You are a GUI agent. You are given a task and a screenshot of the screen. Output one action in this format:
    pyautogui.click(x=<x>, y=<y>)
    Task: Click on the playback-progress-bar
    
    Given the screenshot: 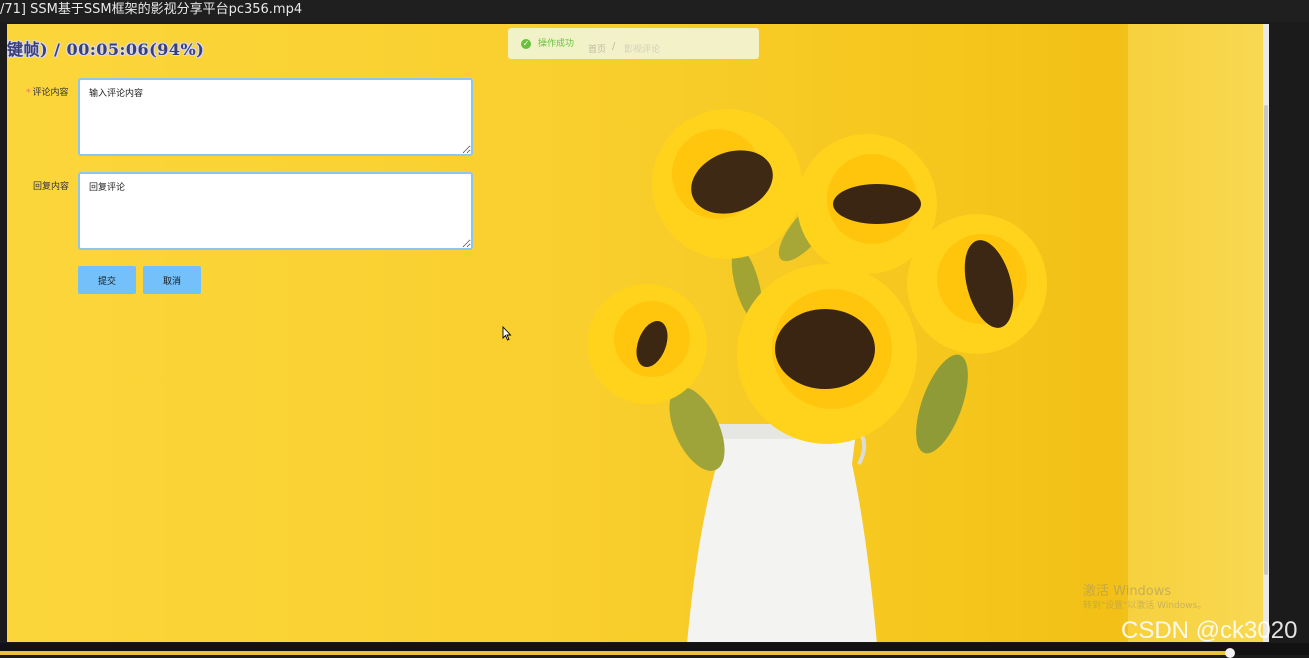 What is the action you would take?
    pyautogui.click(x=615, y=653)
    